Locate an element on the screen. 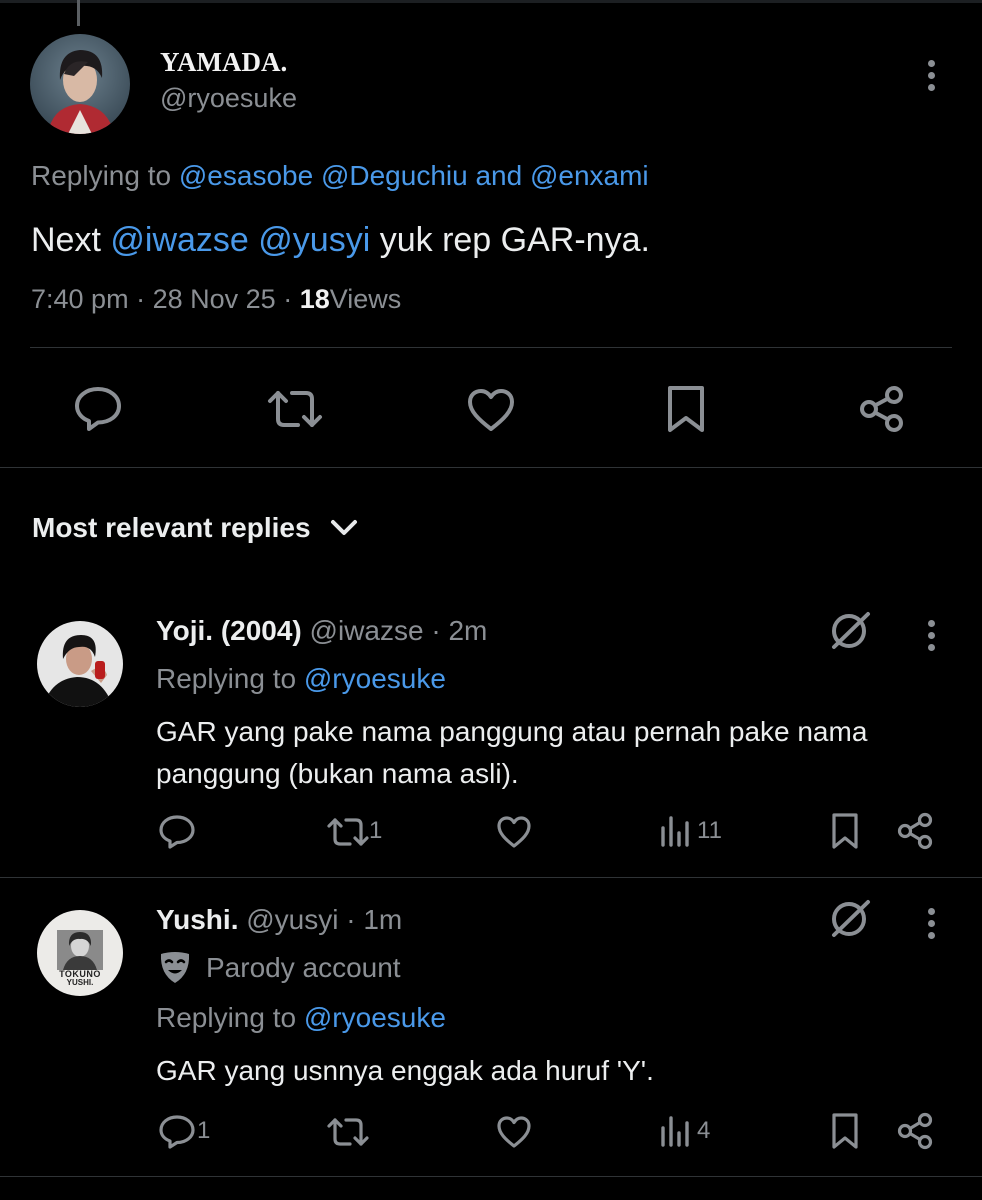  tweet-time: 7:40 pm is located at coordinates (80, 299).